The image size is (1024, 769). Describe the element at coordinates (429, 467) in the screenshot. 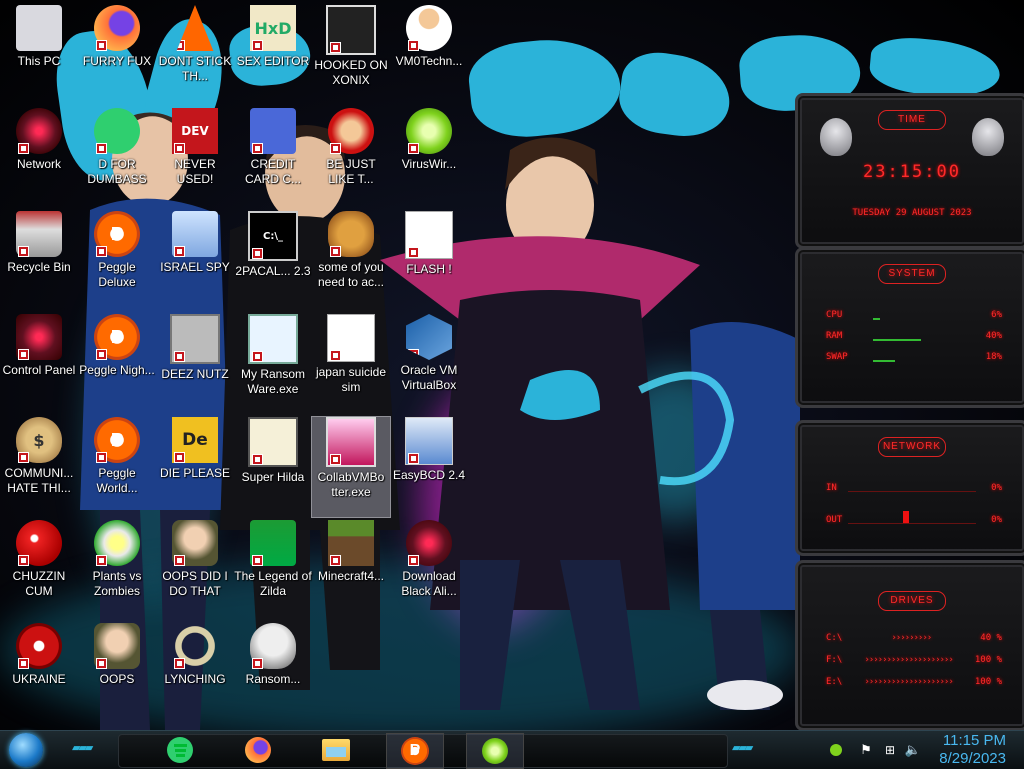

I see `desktop-icon: EasyBCD 2.4` at that location.